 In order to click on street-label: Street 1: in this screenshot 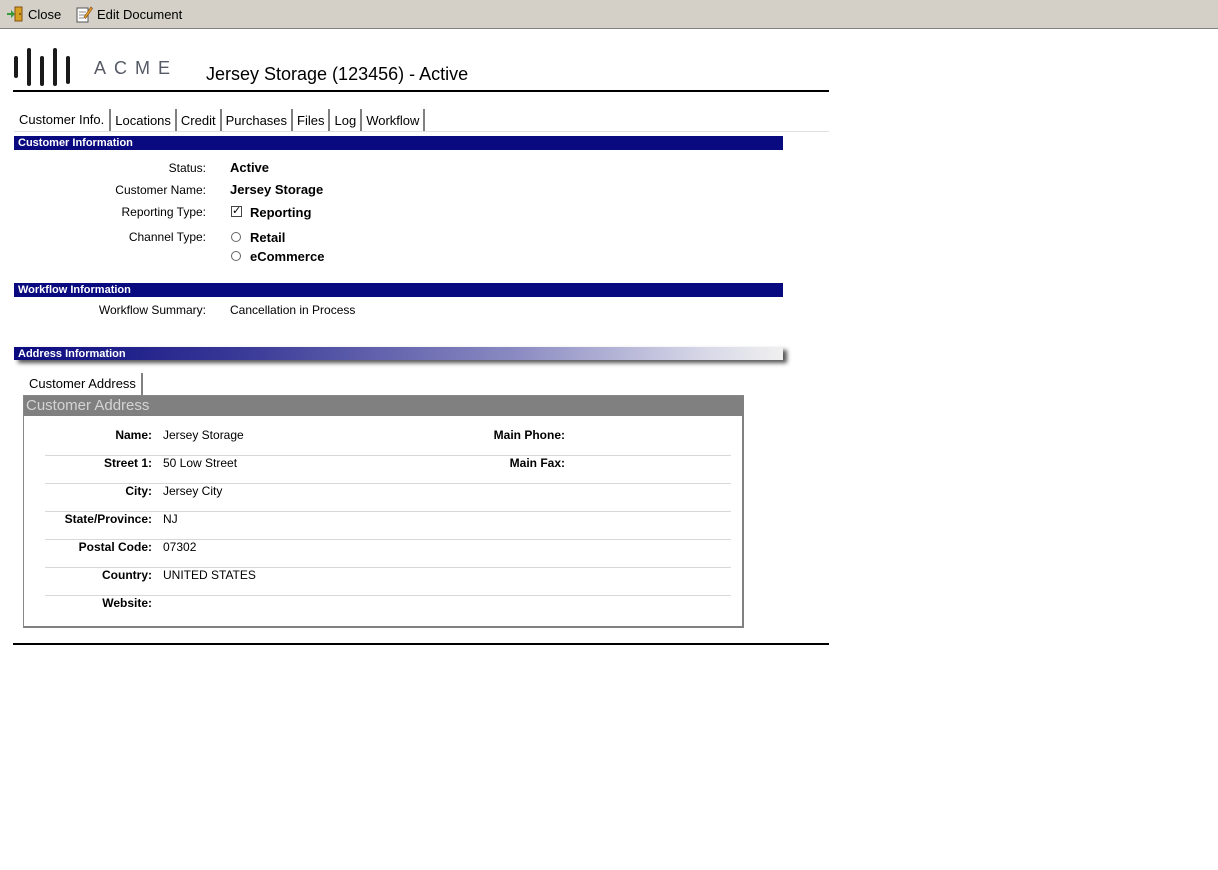, I will do `click(127, 463)`.